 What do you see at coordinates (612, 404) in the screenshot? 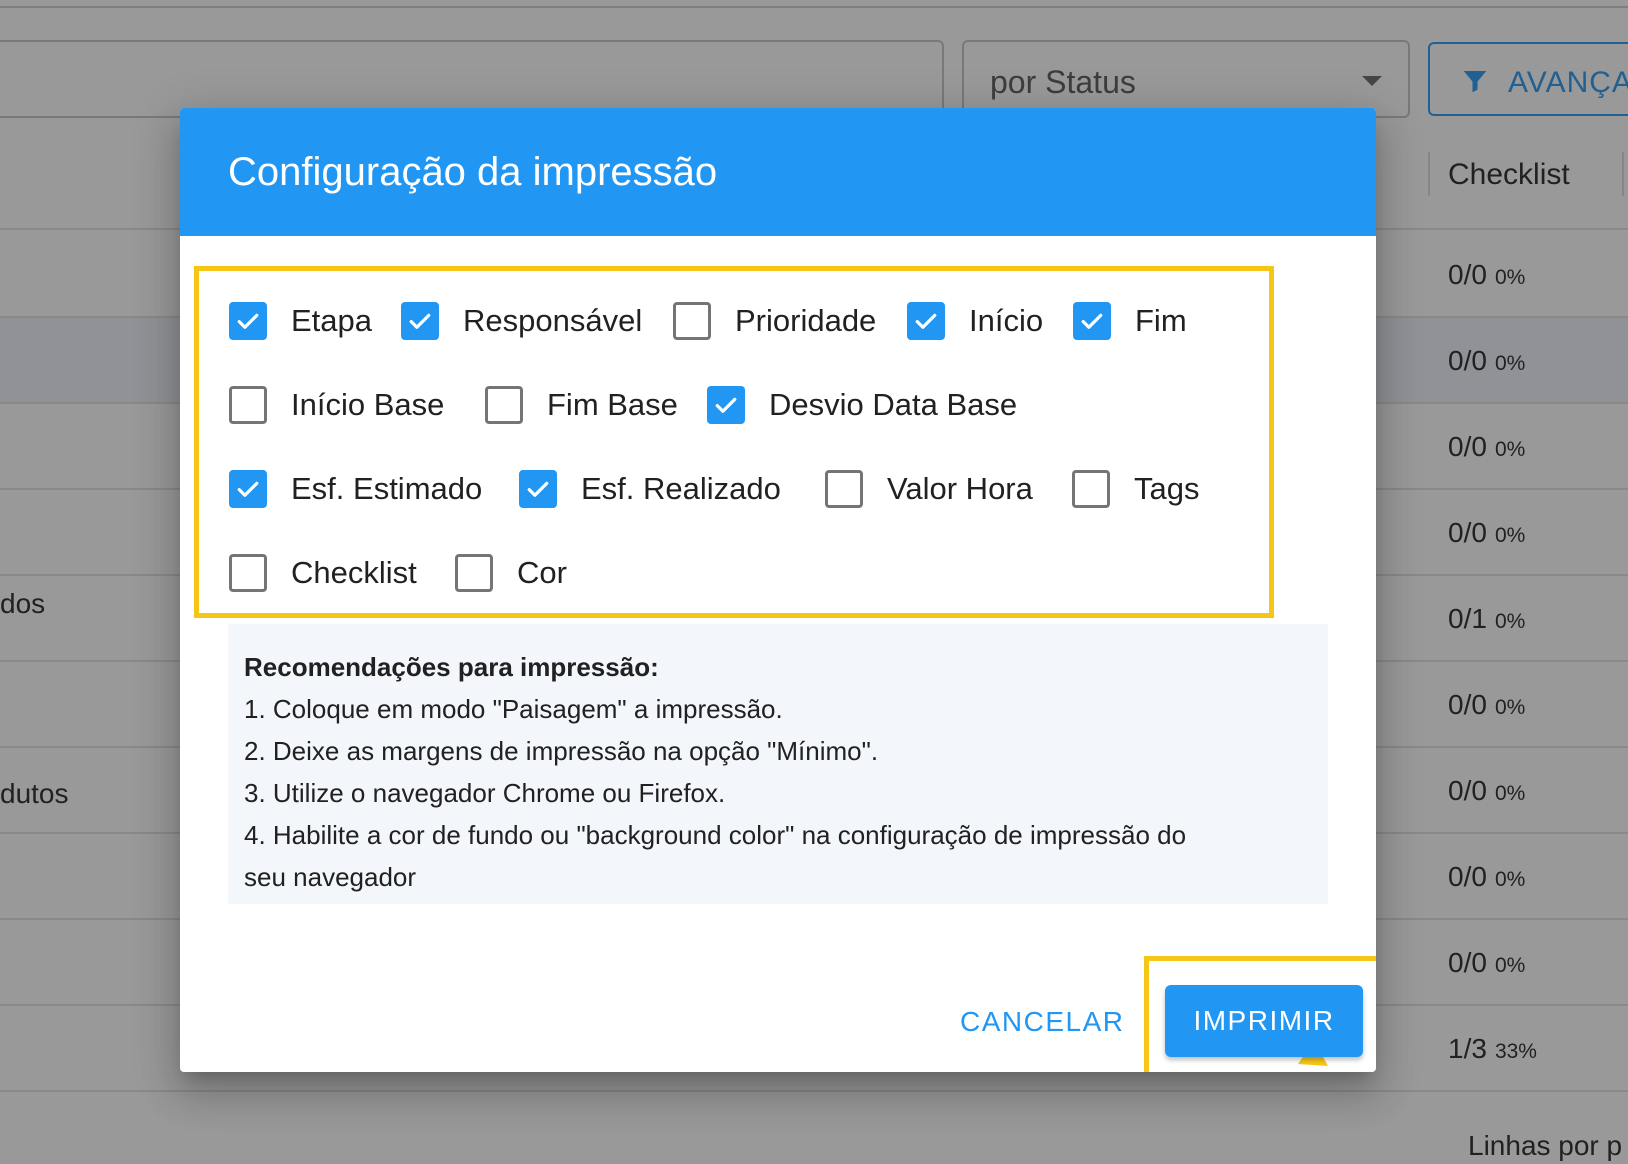
I see `option-label: Fim Base` at bounding box center [612, 404].